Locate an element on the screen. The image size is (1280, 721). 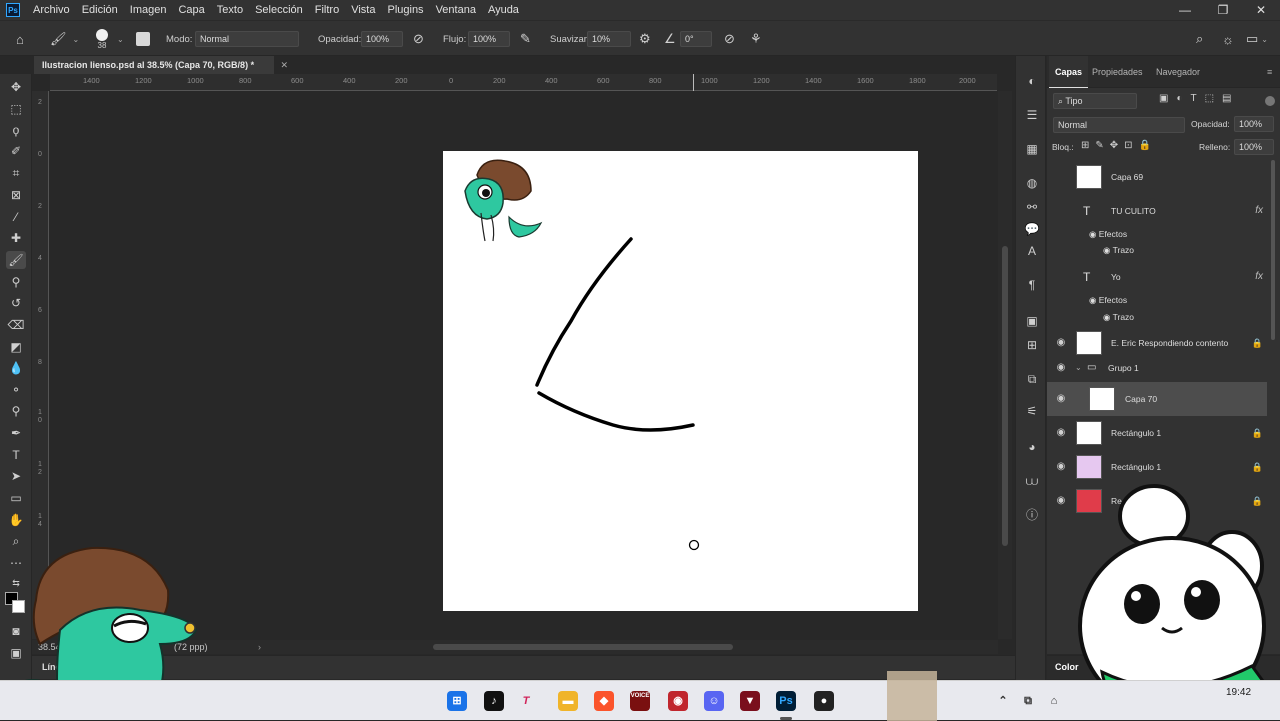
zoom-dodge-icon: ⚲ is located at coordinates (16, 411).